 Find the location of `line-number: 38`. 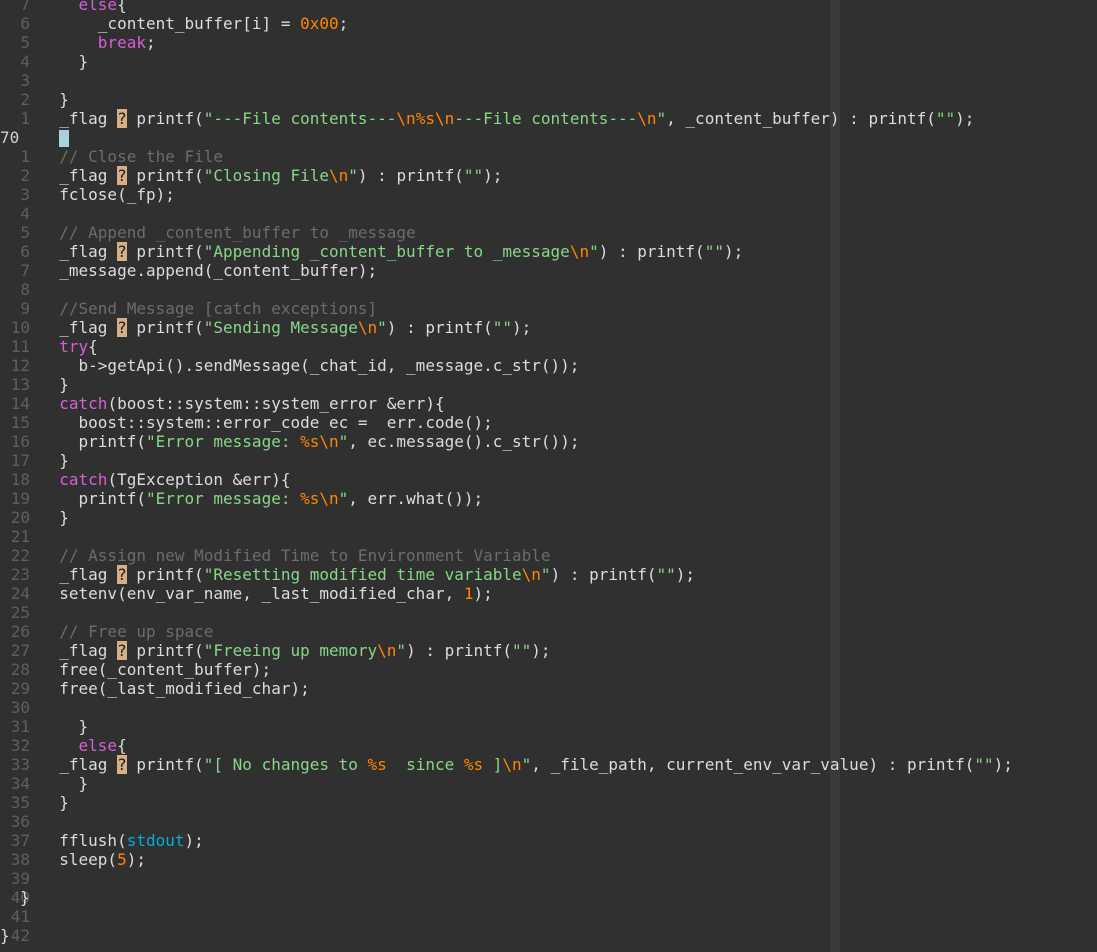

line-number: 38 is located at coordinates (20, 859).